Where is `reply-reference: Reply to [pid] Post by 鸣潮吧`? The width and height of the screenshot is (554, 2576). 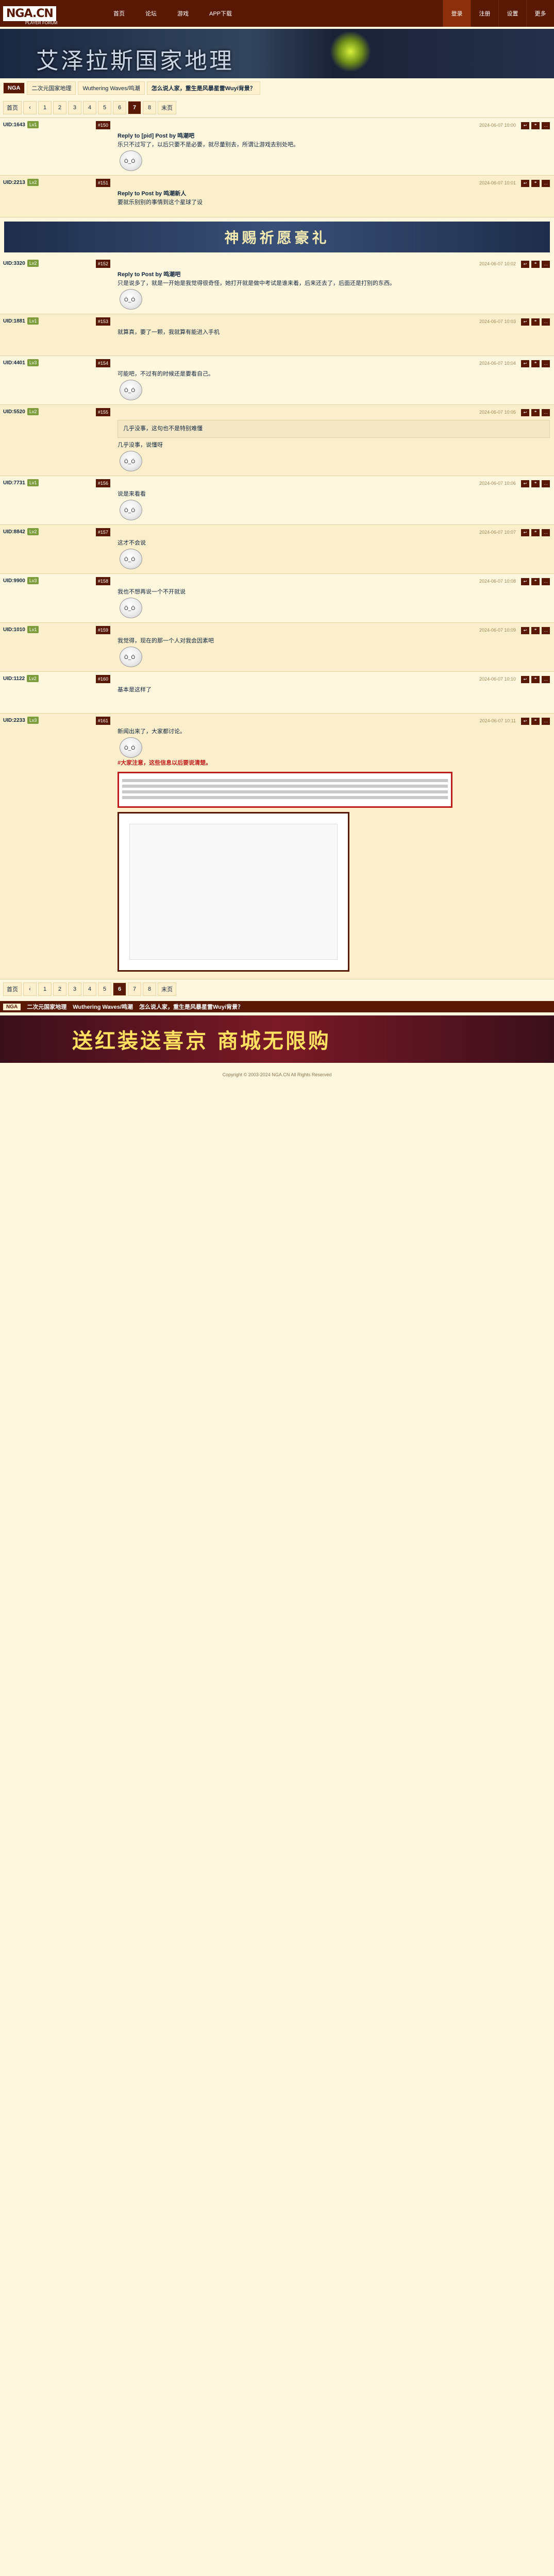 reply-reference: Reply to [pid] Post by 鸣潮吧 is located at coordinates (333, 136).